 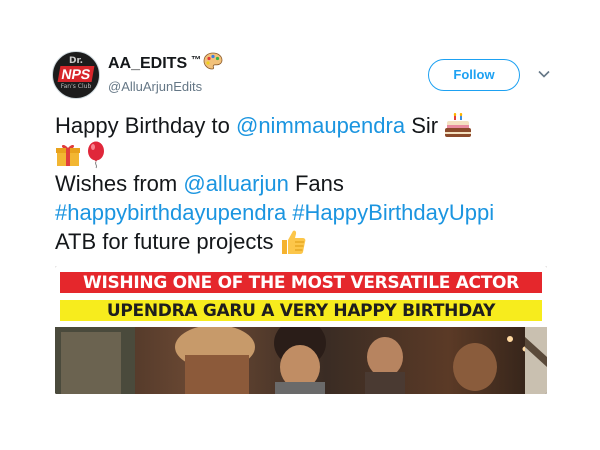 What do you see at coordinates (393, 212) in the screenshot?
I see `hashtag-link: #HappyBirthdayUppi` at bounding box center [393, 212].